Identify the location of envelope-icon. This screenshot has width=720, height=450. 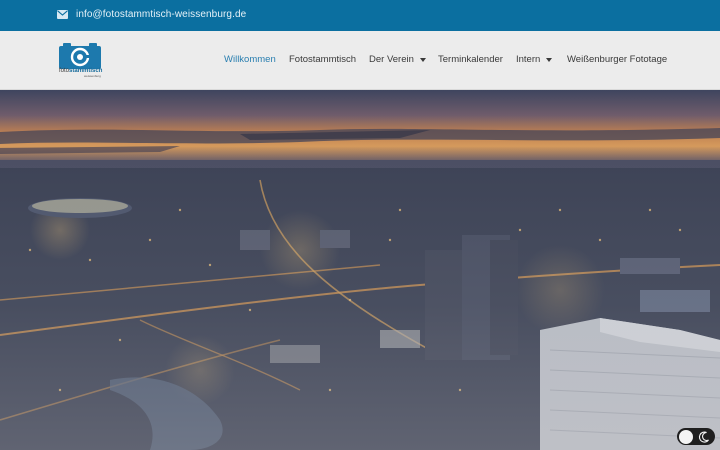
(62, 14).